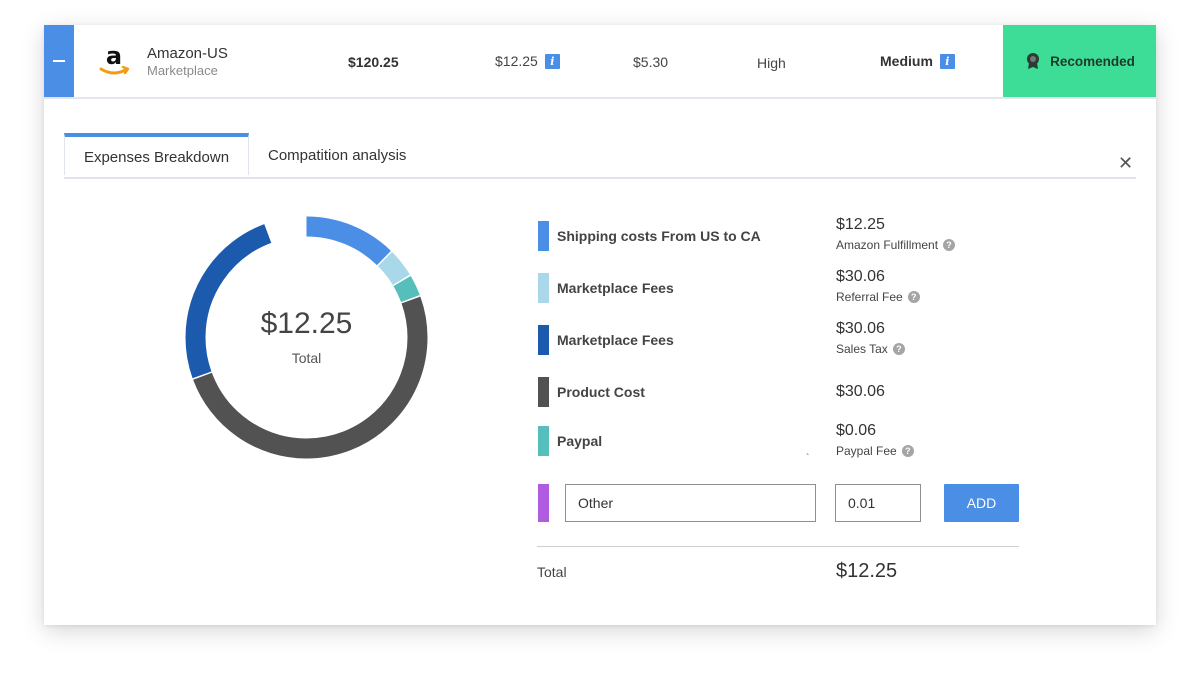  I want to click on demand-value: High, so click(771, 63).